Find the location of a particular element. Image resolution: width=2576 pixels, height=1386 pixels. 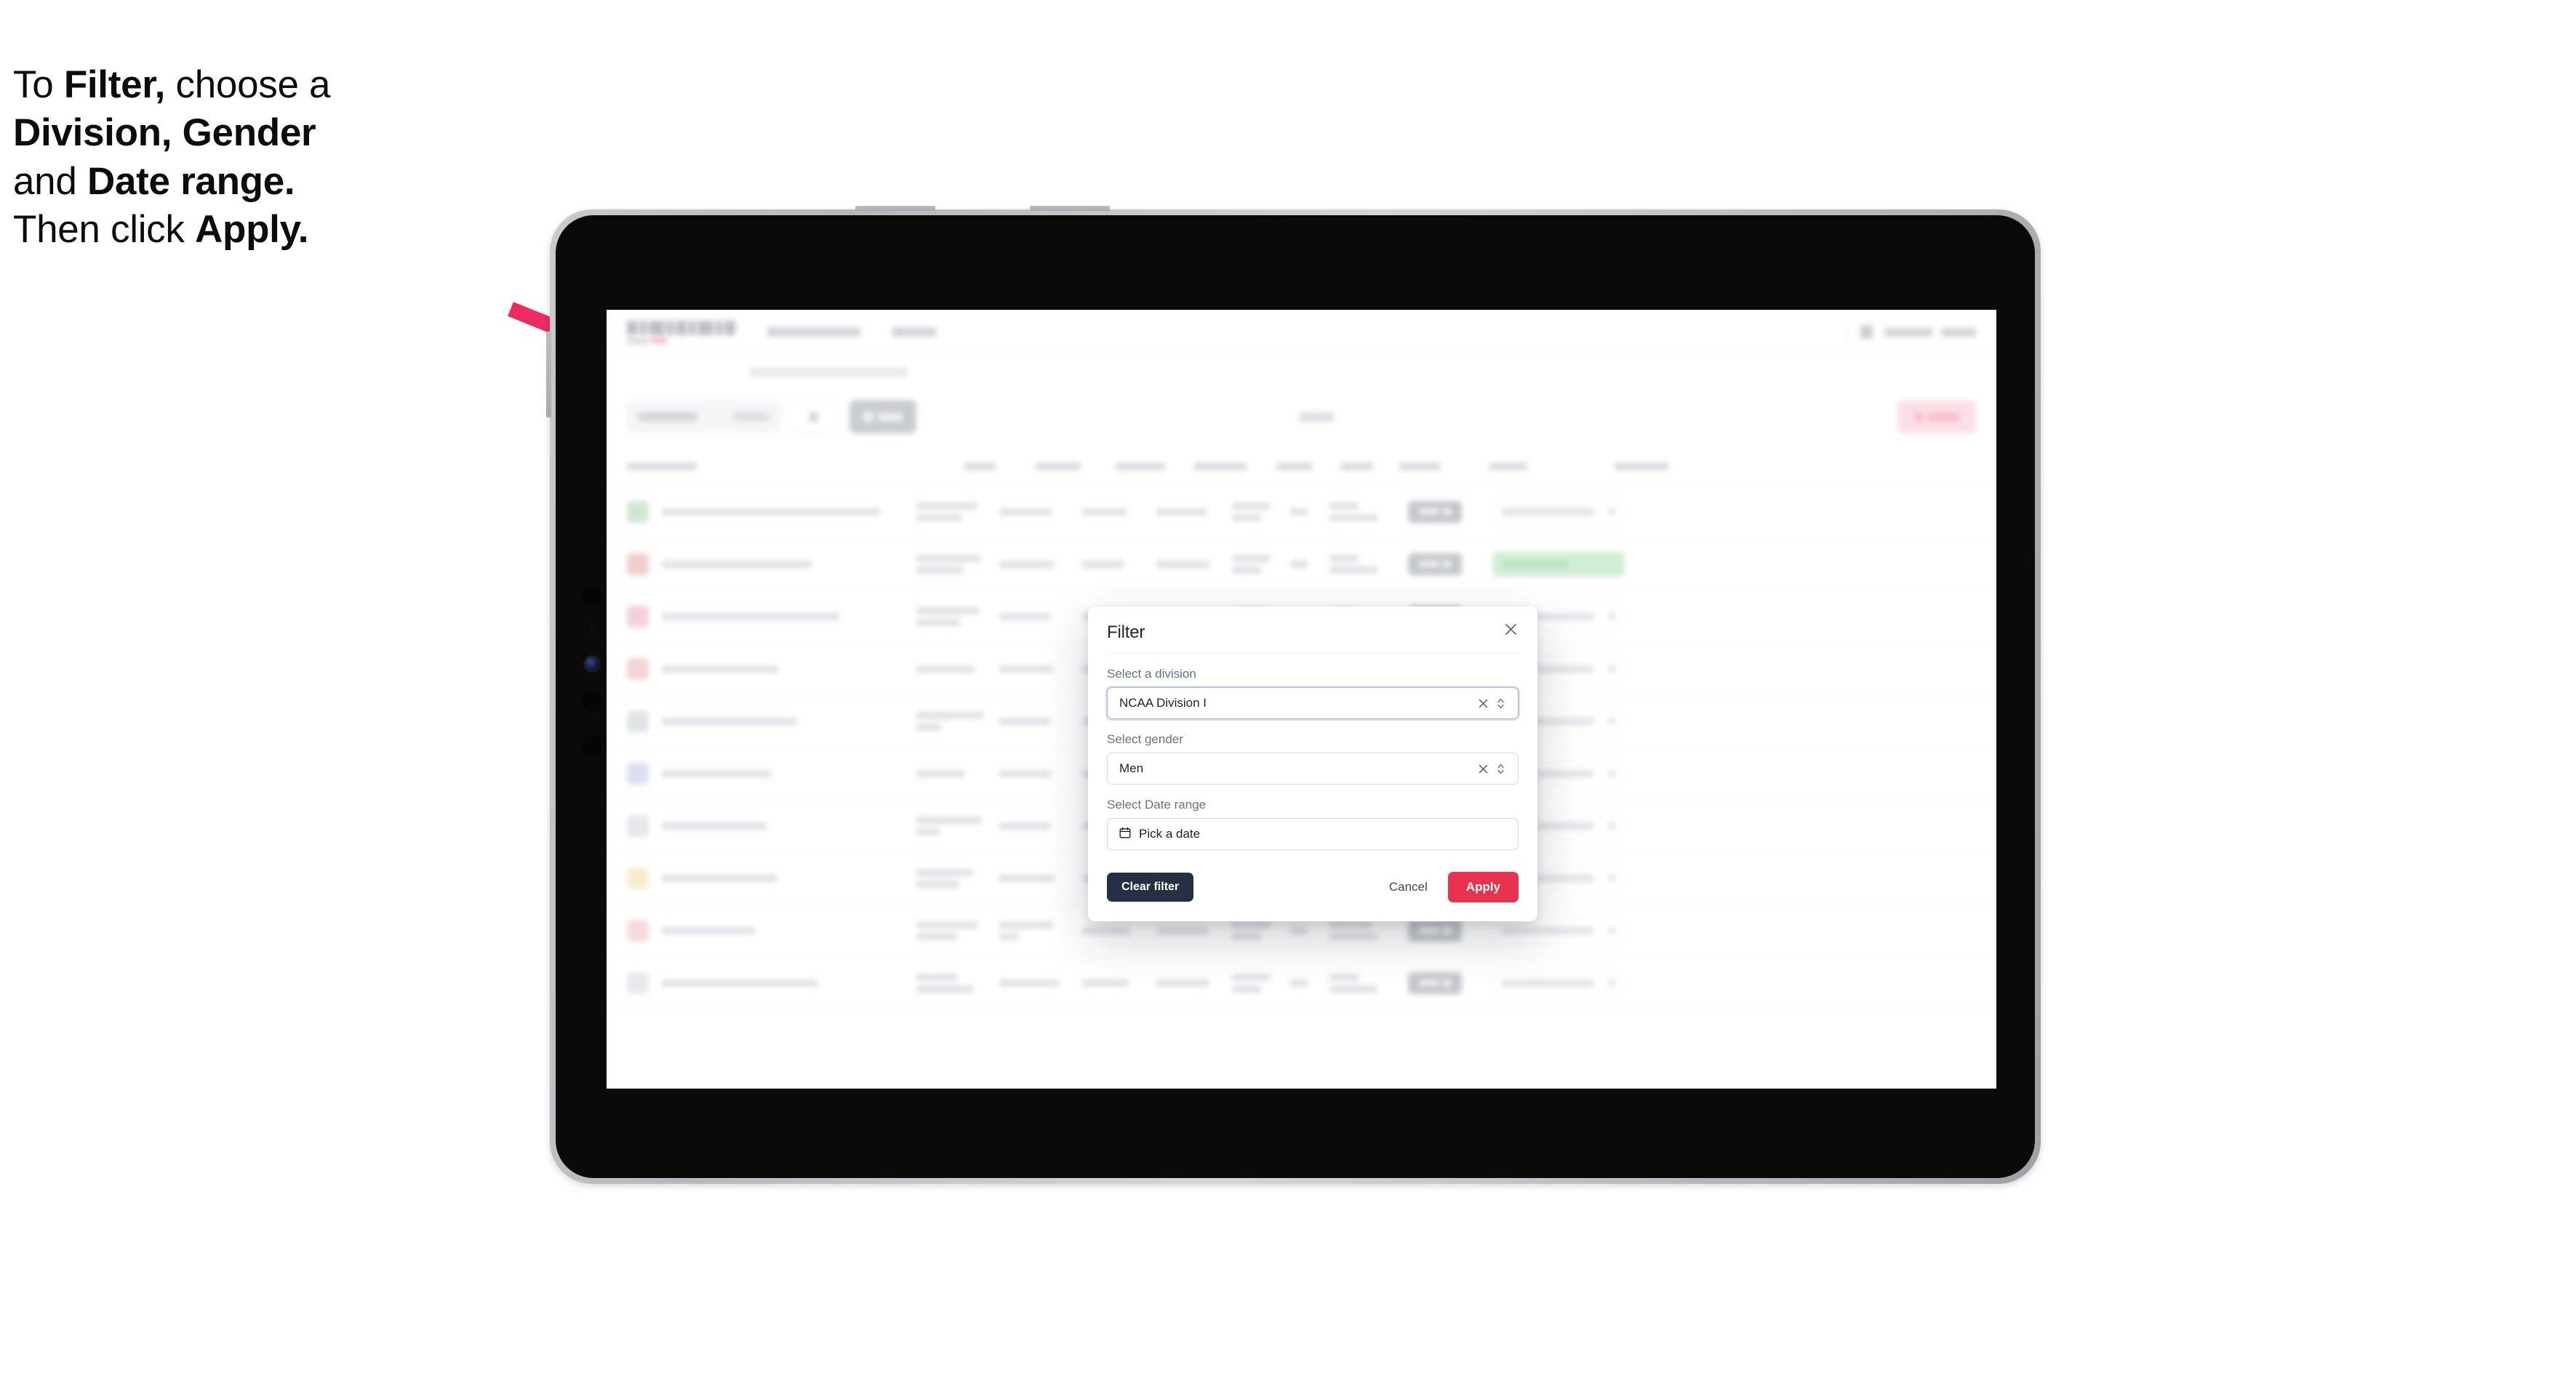

caption-bold-filter: Filter, is located at coordinates (114, 84).